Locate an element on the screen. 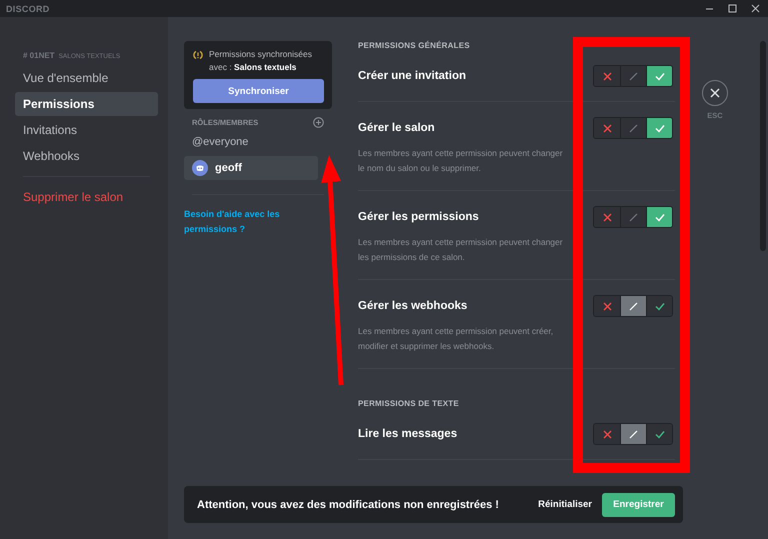  permission-title: Lire les messages is located at coordinates (408, 434).